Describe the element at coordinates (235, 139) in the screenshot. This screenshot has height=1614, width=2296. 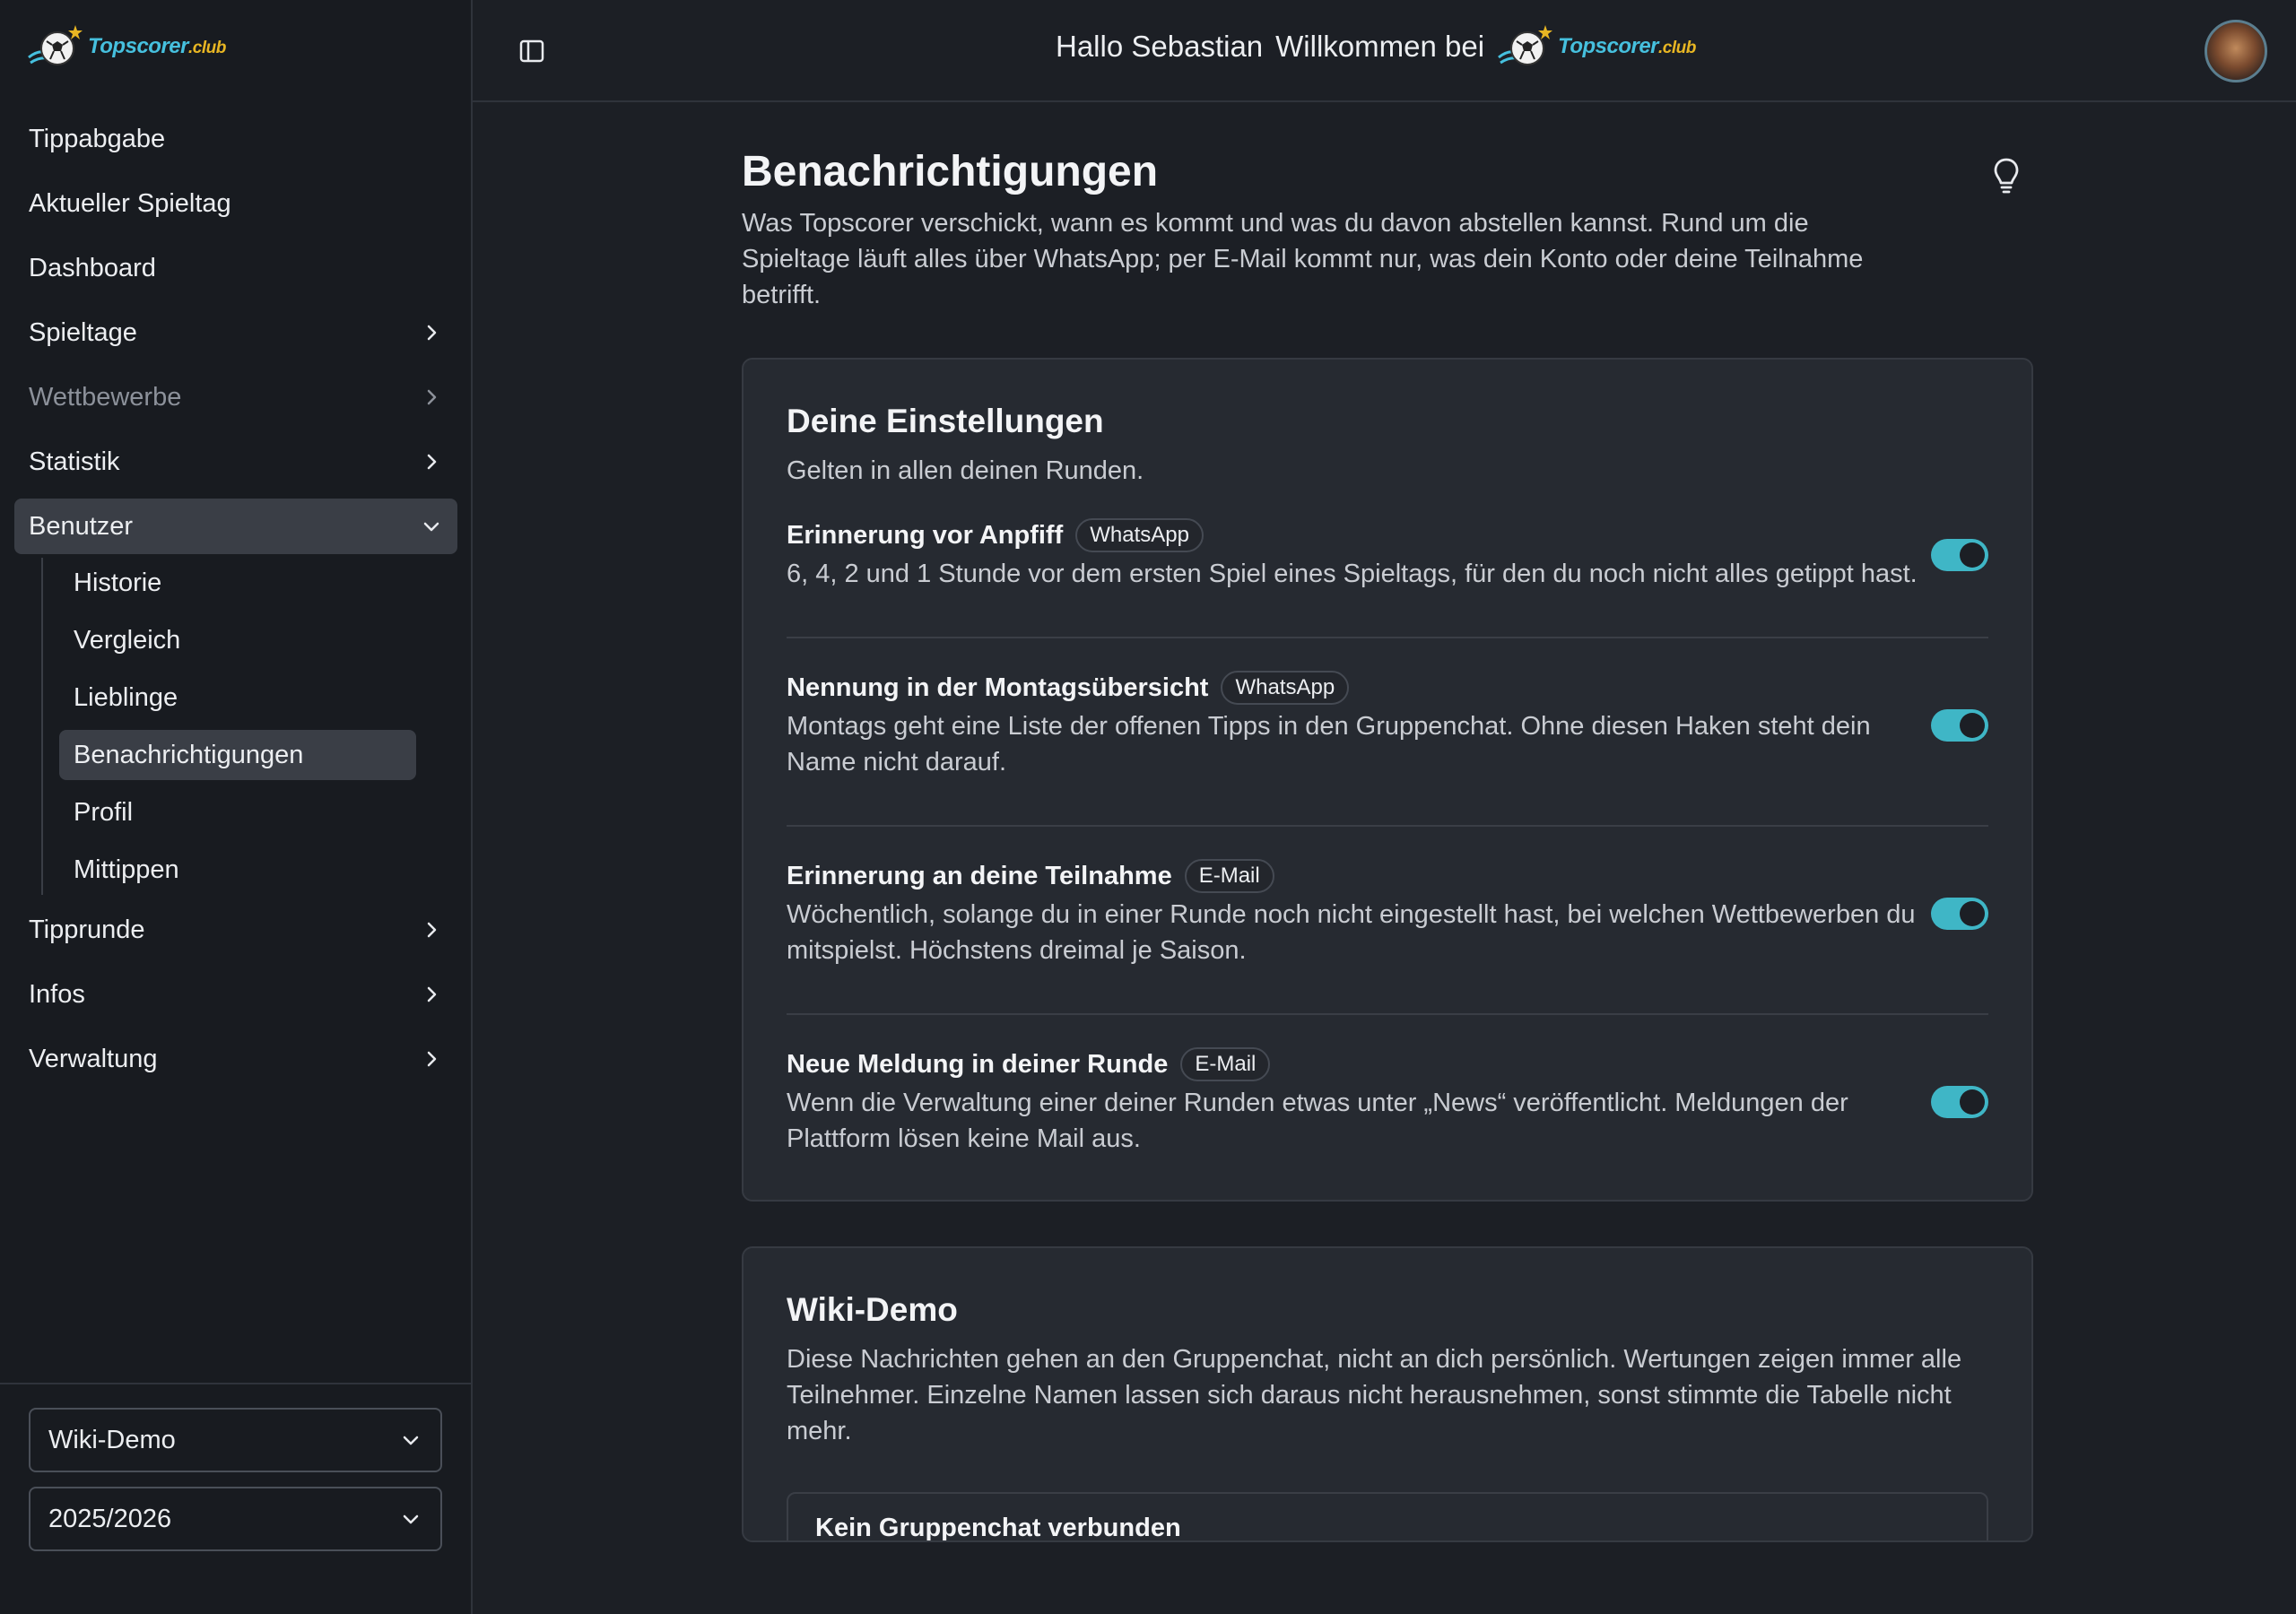
I see `sidebar-item-tippabgabe: Tippabgabe` at that location.